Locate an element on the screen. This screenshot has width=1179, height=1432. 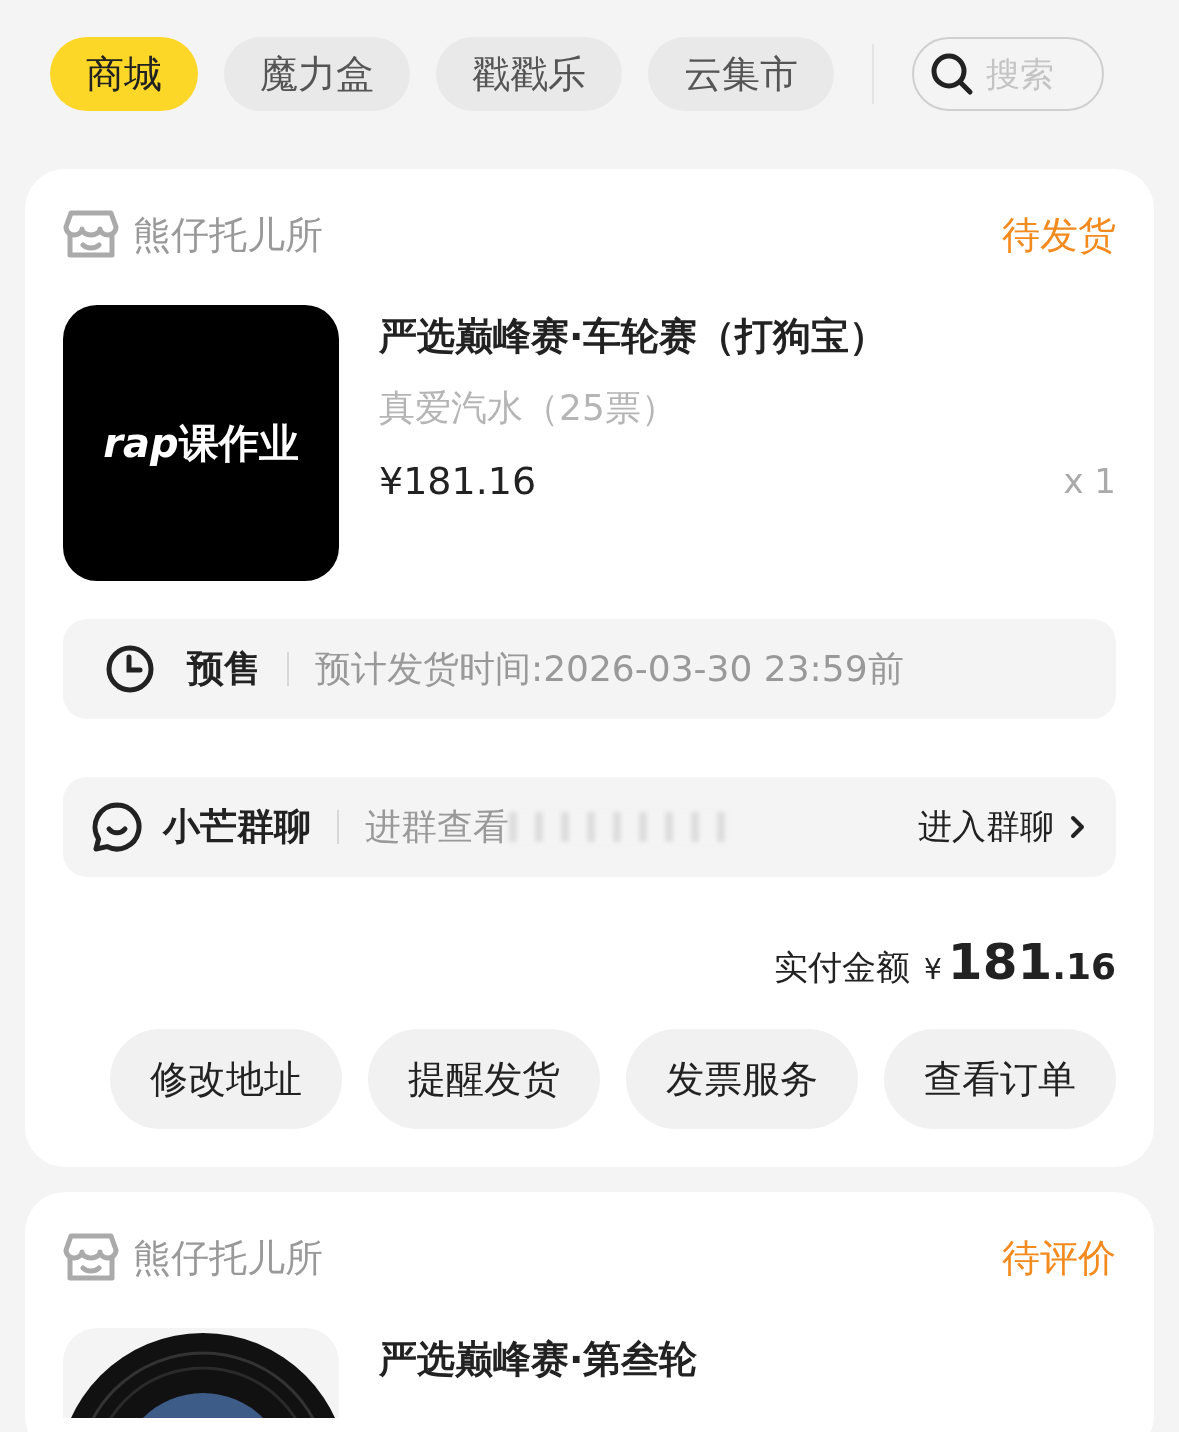
product-price: ¥181.16 is located at coordinates (458, 481).